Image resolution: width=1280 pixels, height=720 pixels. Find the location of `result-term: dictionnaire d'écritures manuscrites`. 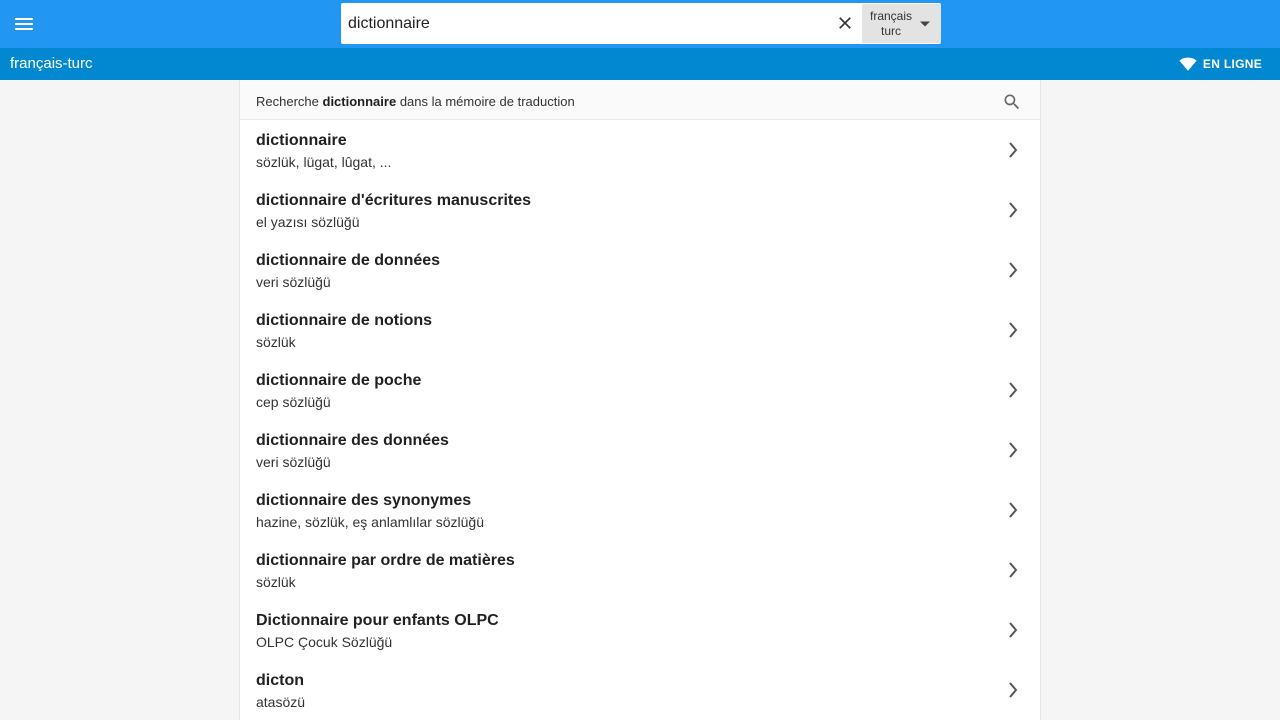

result-term: dictionnaire d'écritures manuscrites is located at coordinates (394, 200).